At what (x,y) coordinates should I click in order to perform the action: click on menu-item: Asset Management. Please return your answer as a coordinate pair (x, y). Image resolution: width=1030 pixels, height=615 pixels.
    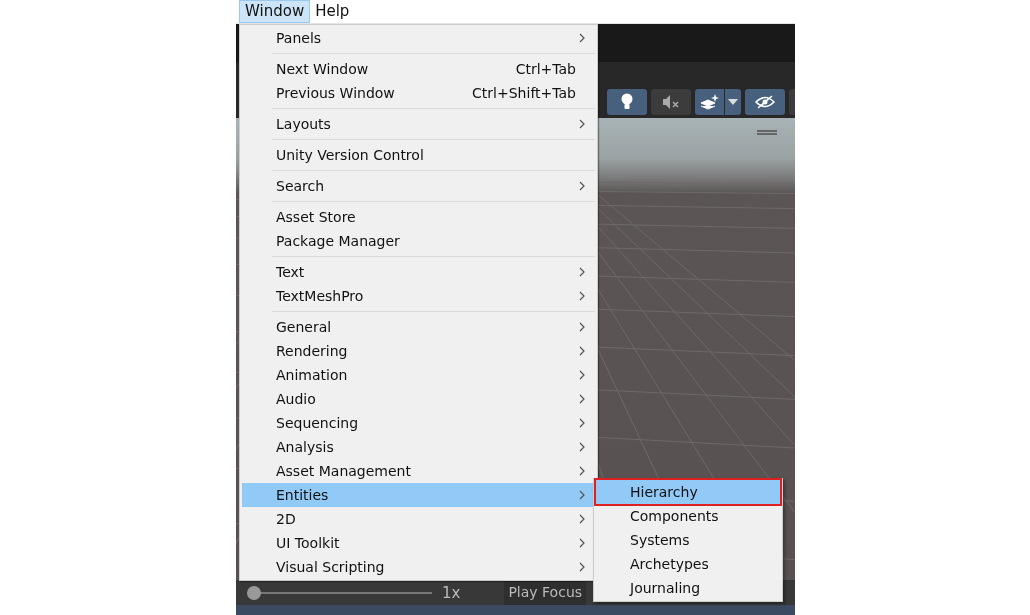
    Looking at the image, I should click on (418, 471).